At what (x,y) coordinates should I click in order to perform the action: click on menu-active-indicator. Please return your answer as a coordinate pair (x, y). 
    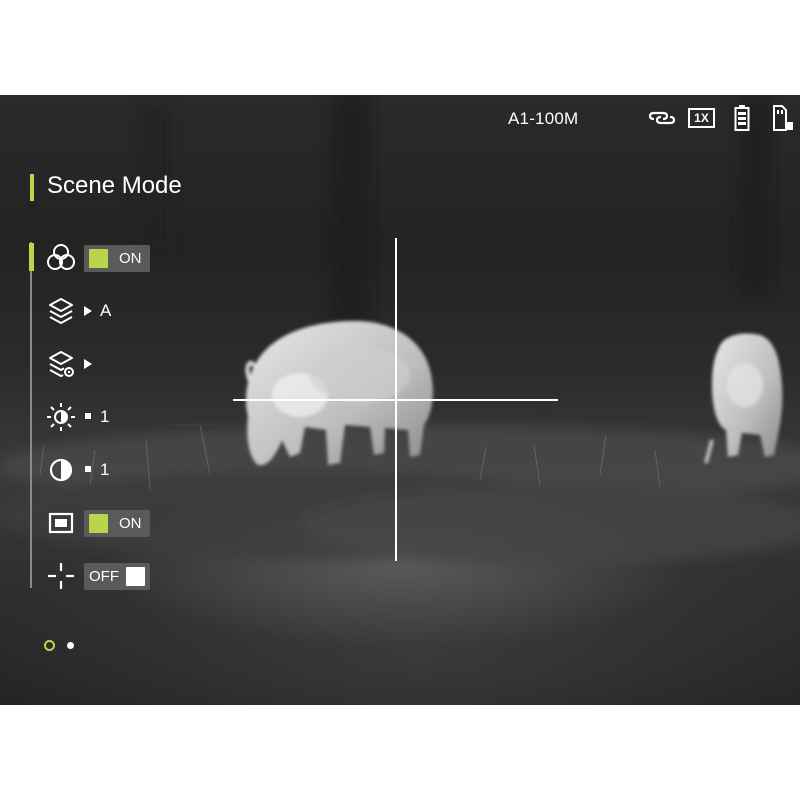
    Looking at the image, I should click on (31, 257).